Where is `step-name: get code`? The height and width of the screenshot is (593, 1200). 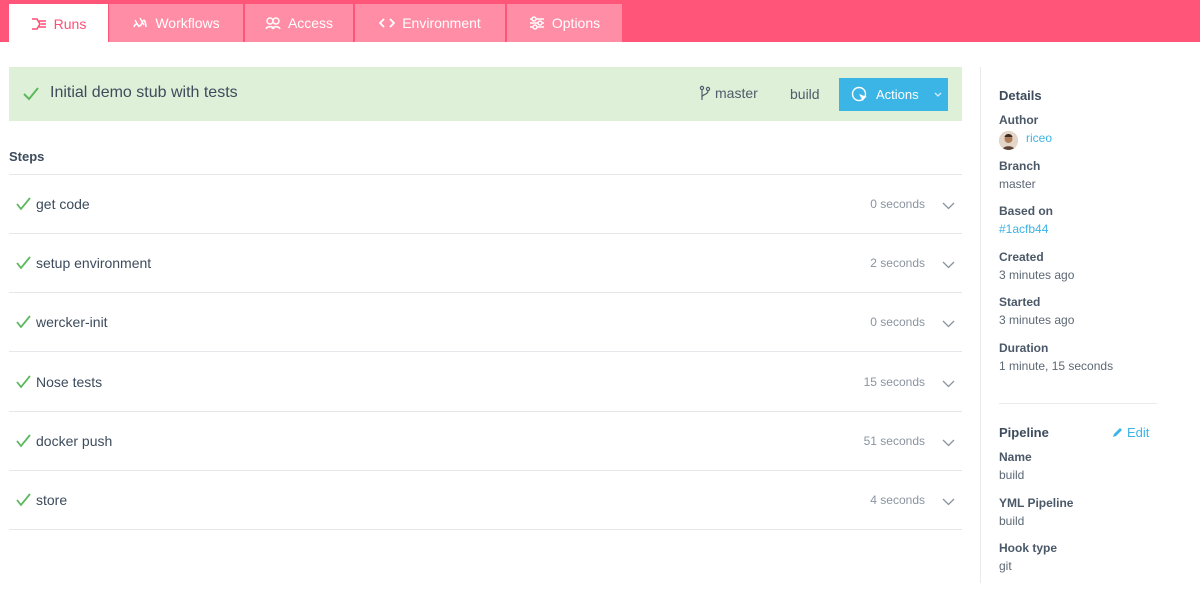 step-name: get code is located at coordinates (63, 204).